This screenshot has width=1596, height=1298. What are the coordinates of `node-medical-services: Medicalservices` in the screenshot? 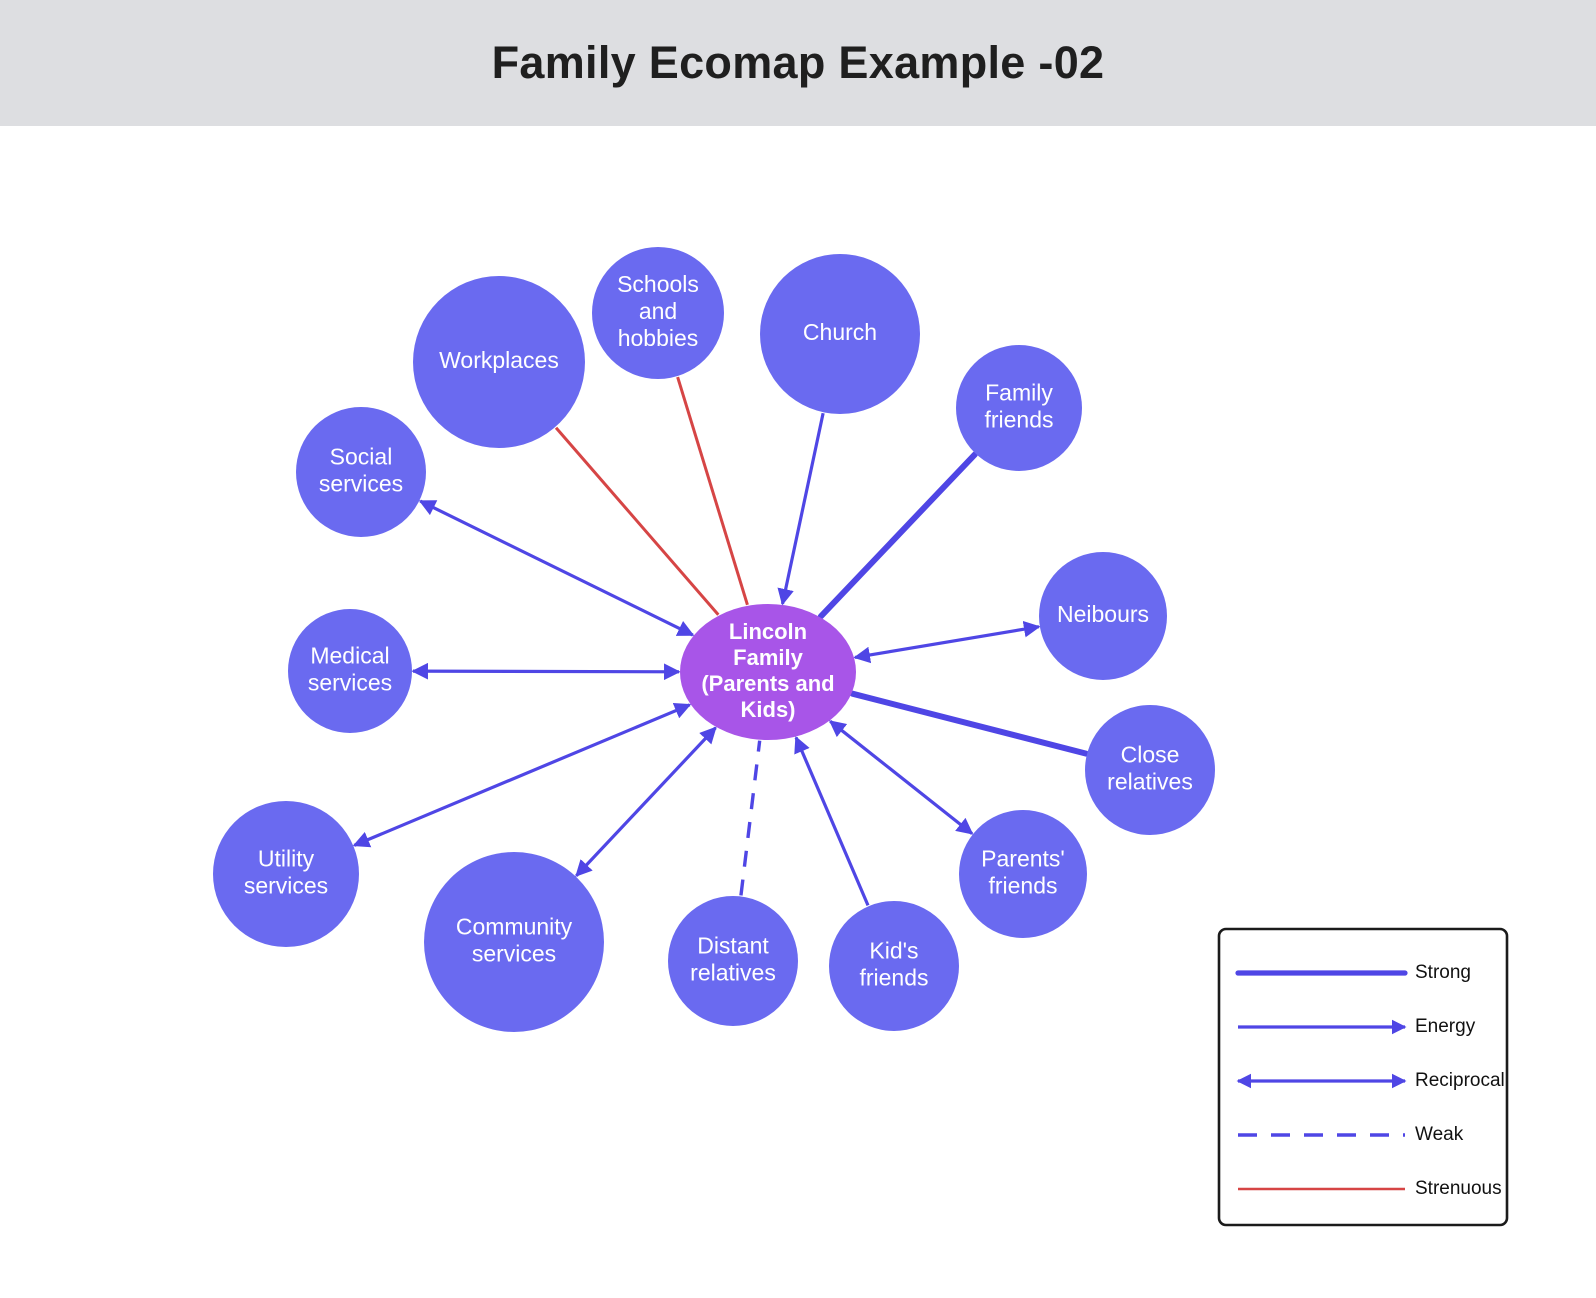 It's located at (350, 671).